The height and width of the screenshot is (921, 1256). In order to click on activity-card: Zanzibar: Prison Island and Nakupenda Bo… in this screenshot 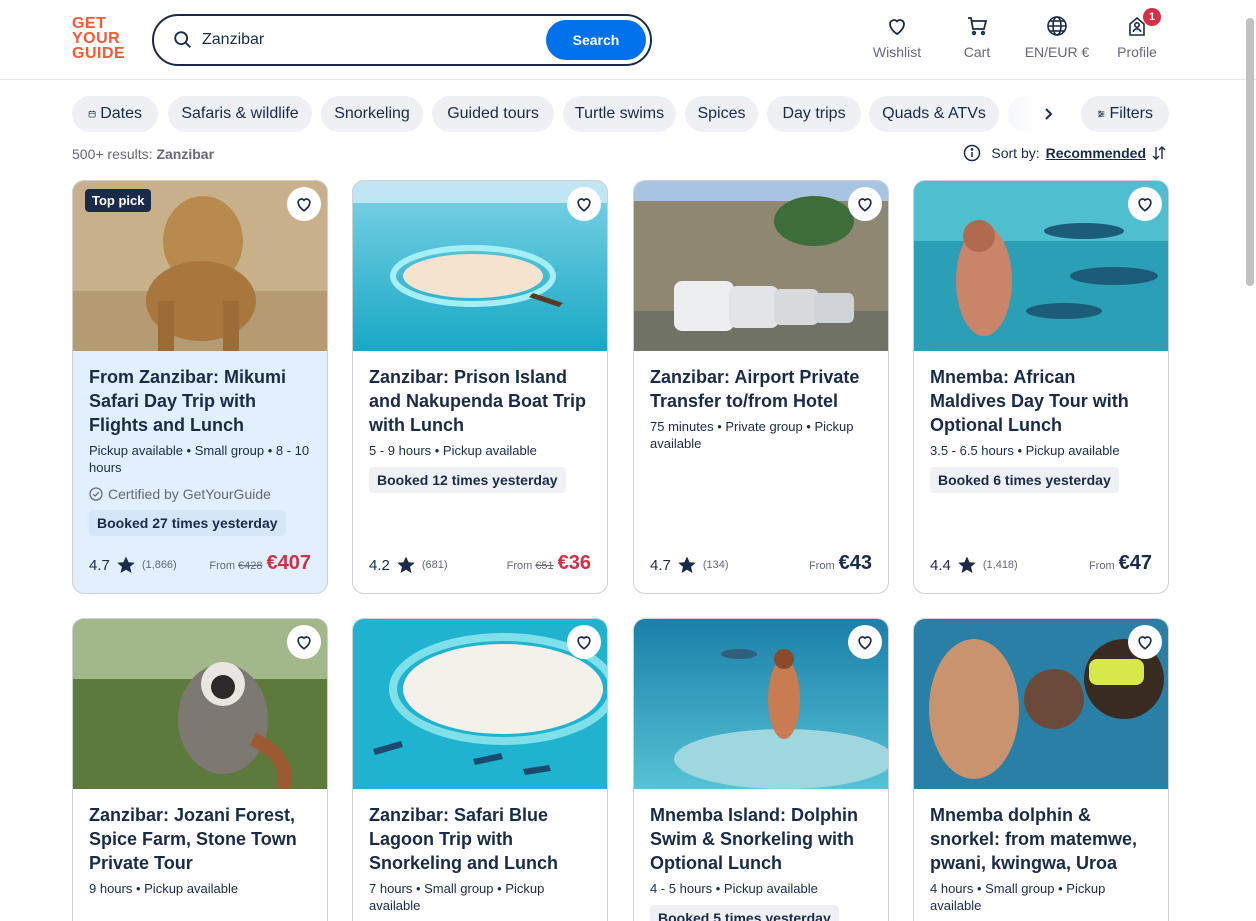, I will do `click(480, 387)`.